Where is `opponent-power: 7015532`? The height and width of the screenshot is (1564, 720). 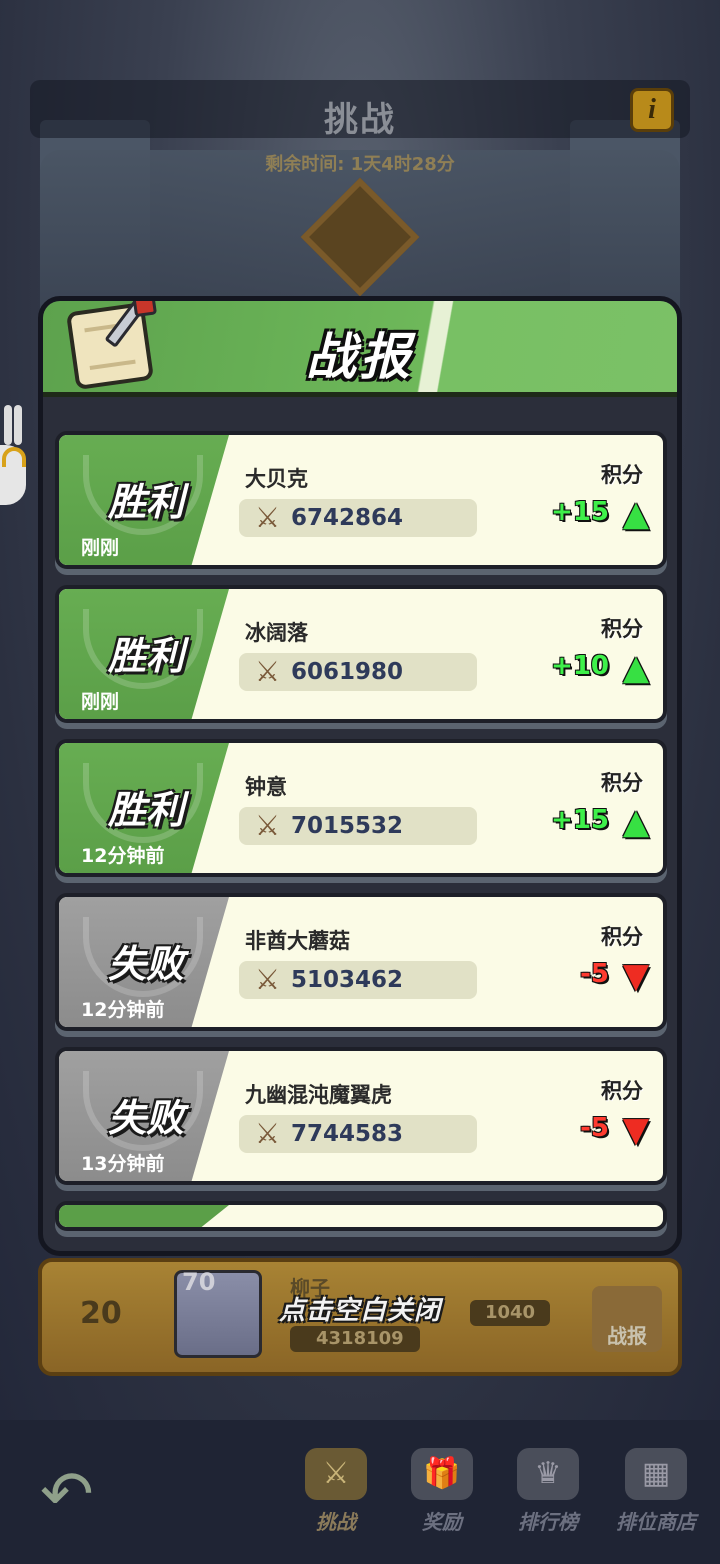 opponent-power: 7015532 is located at coordinates (347, 826).